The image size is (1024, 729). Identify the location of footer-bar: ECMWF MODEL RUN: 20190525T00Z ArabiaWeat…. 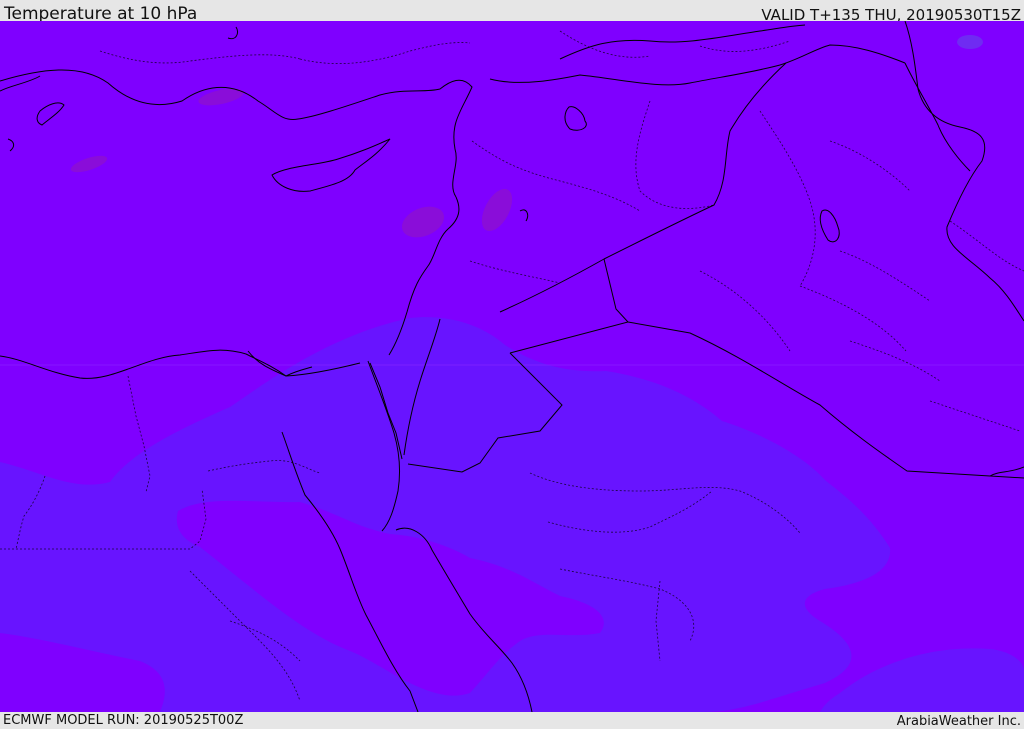
(512, 720).